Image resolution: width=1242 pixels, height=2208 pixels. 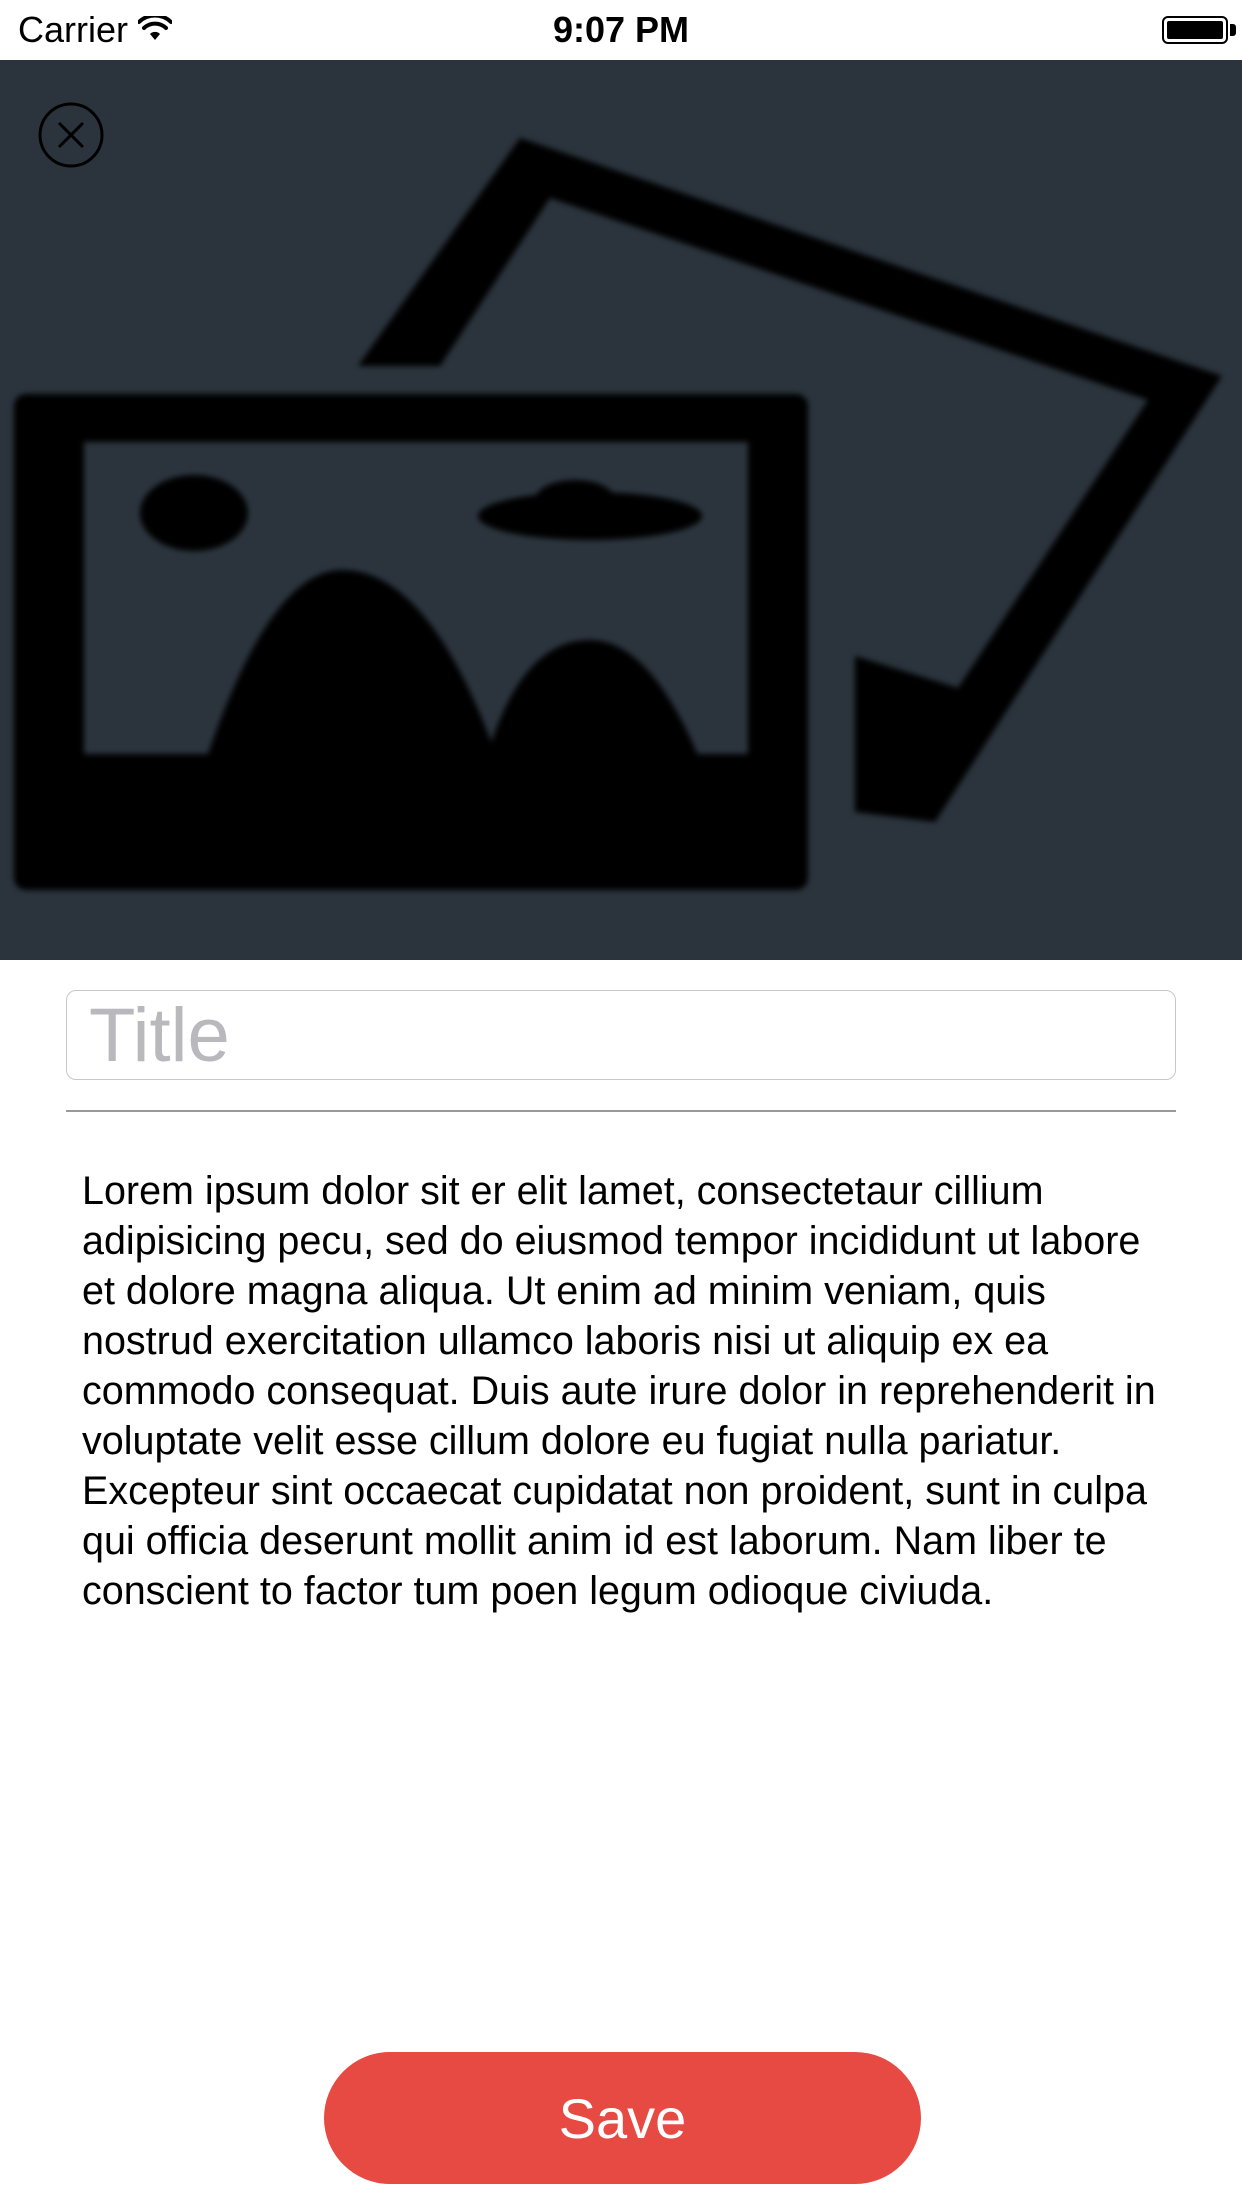 I want to click on status-time: 9:07 PM, so click(x=621, y=29).